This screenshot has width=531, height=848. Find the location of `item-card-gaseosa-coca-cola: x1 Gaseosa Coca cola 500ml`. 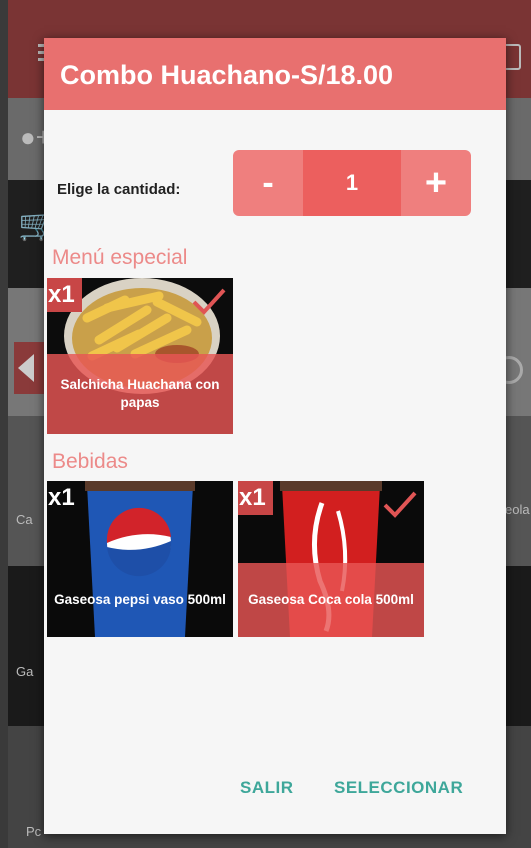

item-card-gaseosa-coca-cola: x1 Gaseosa Coca cola 500ml is located at coordinates (331, 559).